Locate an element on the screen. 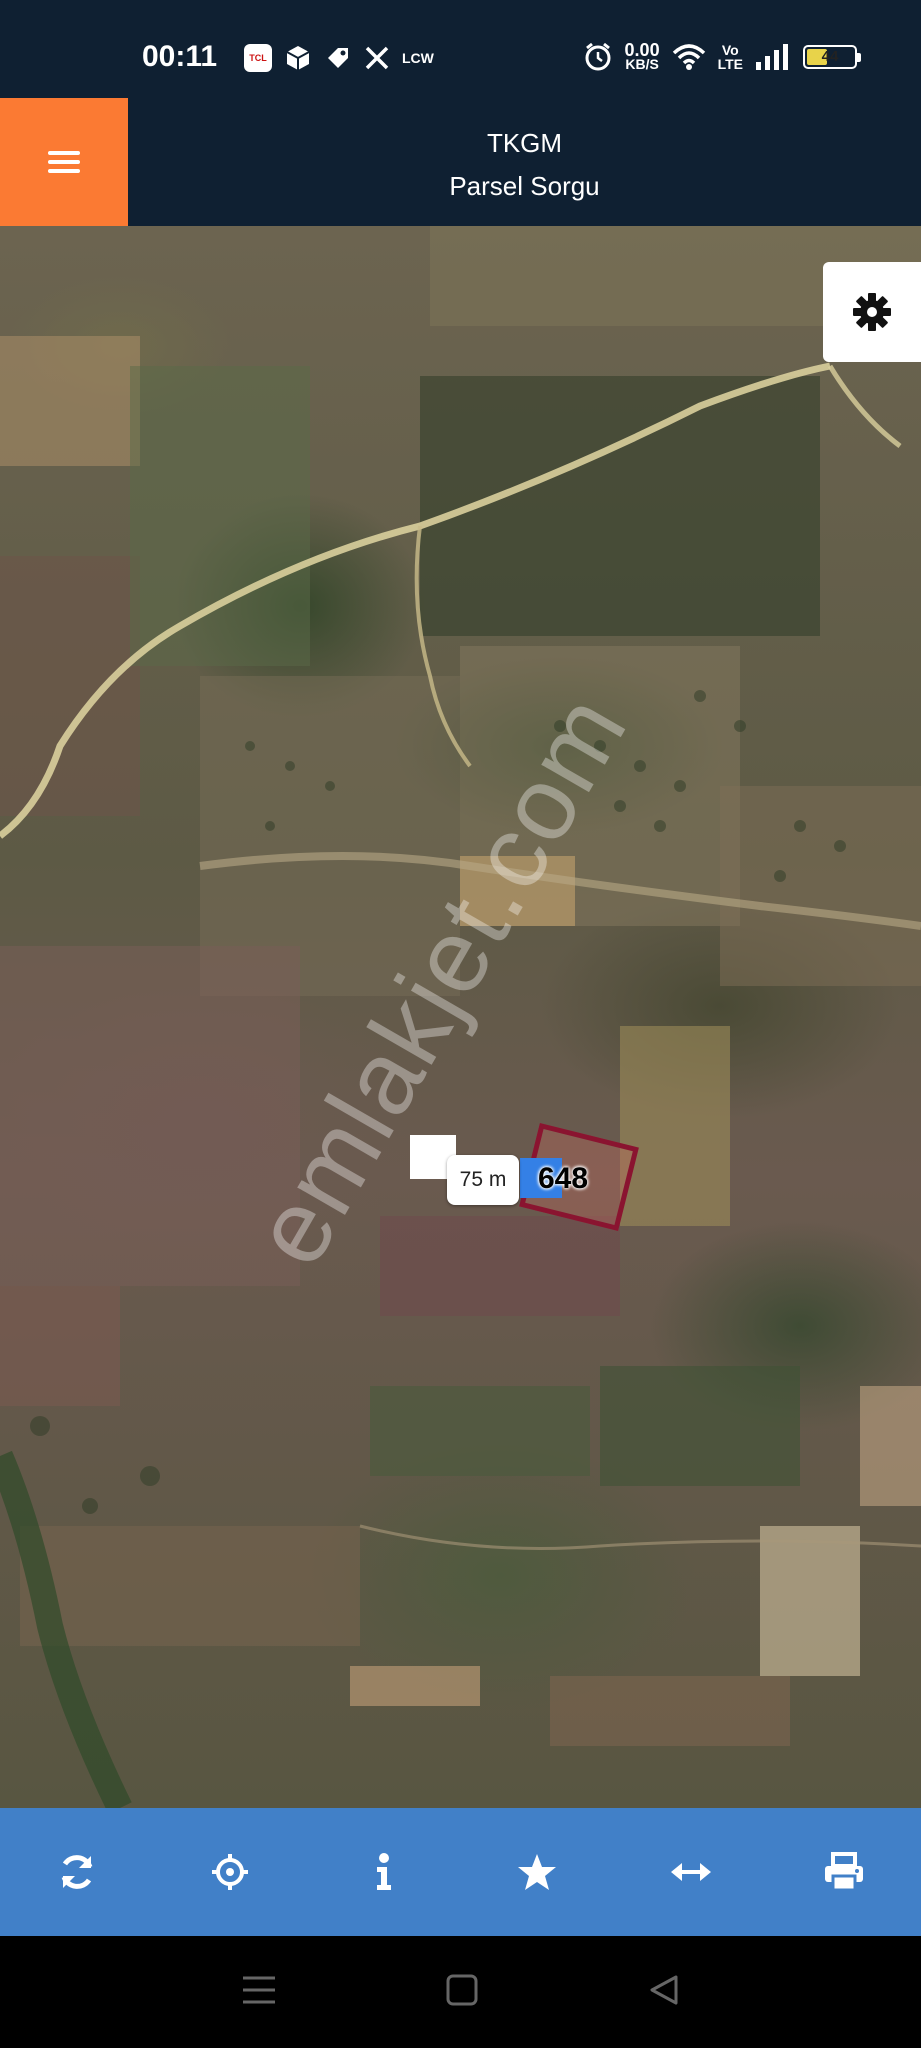 Image resolution: width=921 pixels, height=2048 pixels. favorite-button is located at coordinates (537, 1872).